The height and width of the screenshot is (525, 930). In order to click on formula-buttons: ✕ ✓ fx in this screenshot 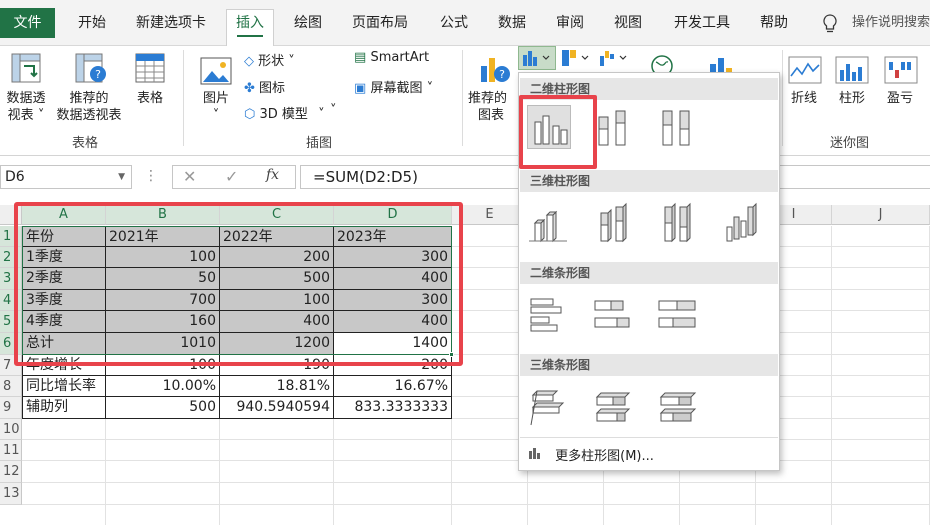, I will do `click(234, 177)`.